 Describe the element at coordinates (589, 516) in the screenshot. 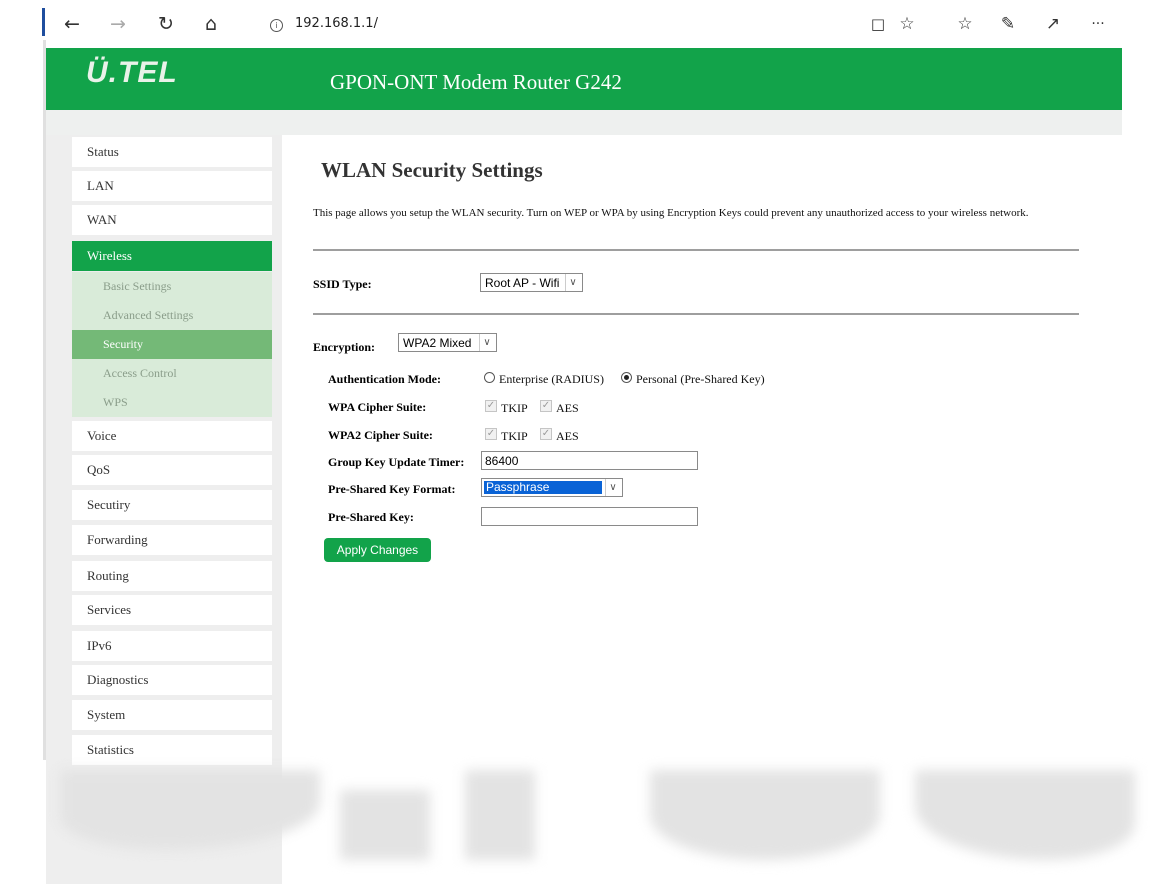

I see `psk-input` at that location.